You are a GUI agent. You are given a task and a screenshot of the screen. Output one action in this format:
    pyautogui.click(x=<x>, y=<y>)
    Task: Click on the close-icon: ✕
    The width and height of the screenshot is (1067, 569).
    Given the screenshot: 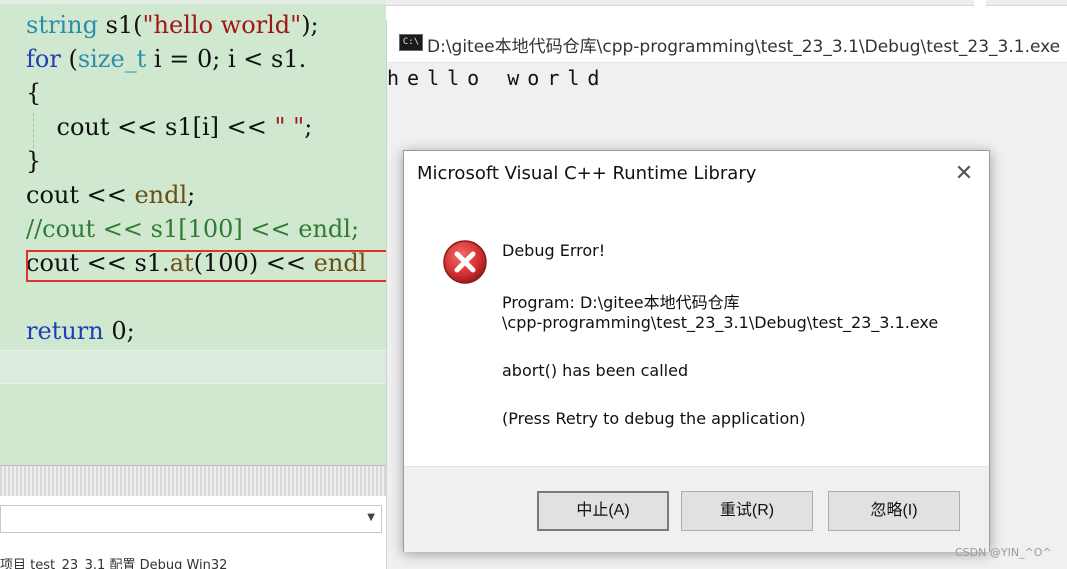 What is the action you would take?
    pyautogui.click(x=964, y=175)
    